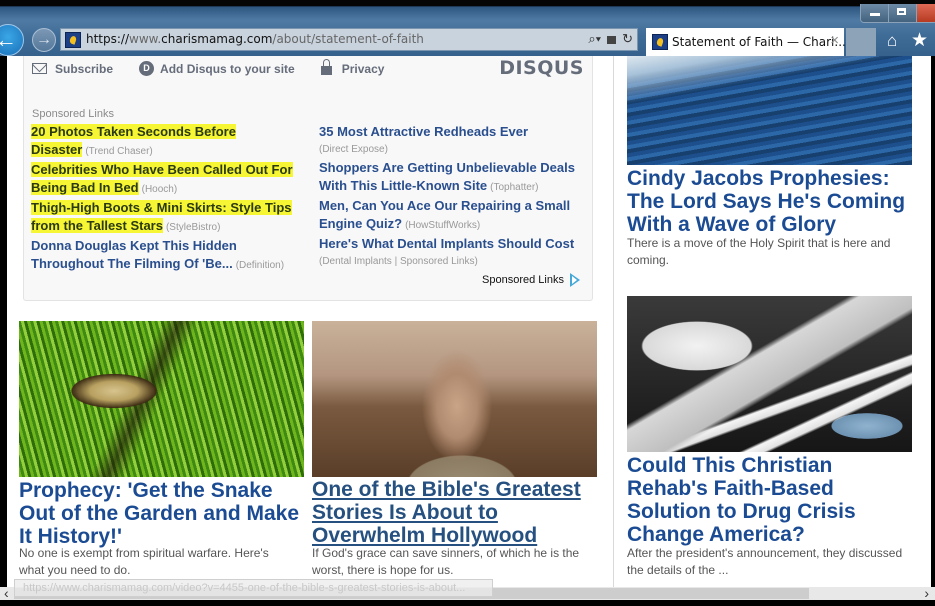 The height and width of the screenshot is (606, 935). I want to click on tab-statement-of-faith: Statement of Faith — Chari... ×, so click(746, 42).